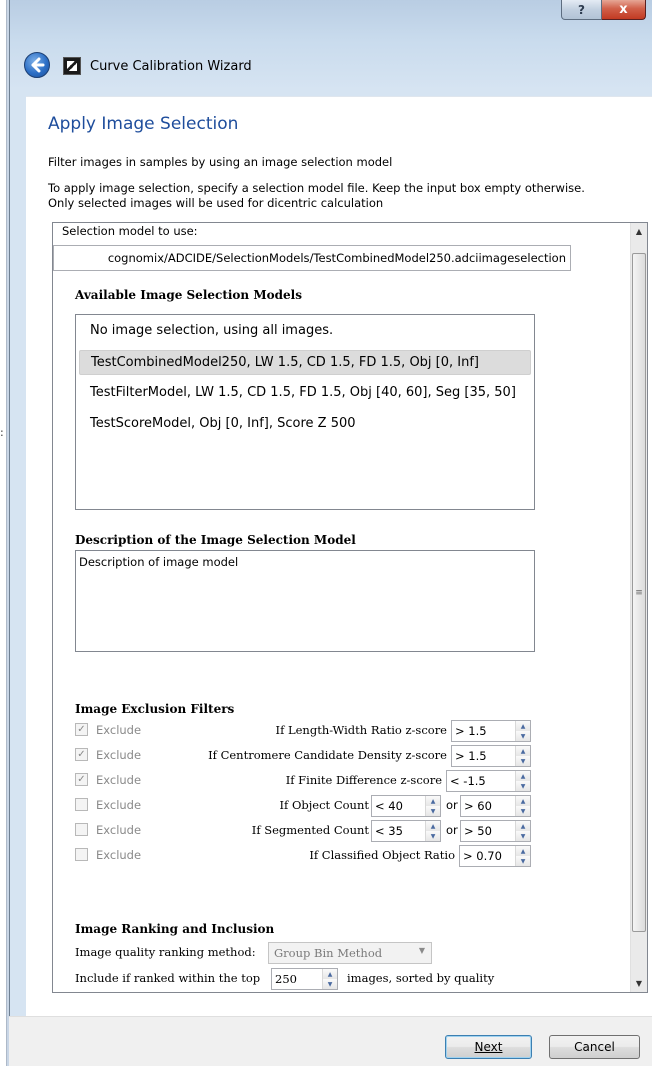 The image size is (652, 1066). Describe the element at coordinates (175, 929) in the screenshot. I see `ranking-heading: Image Ranking and Inclusion` at that location.